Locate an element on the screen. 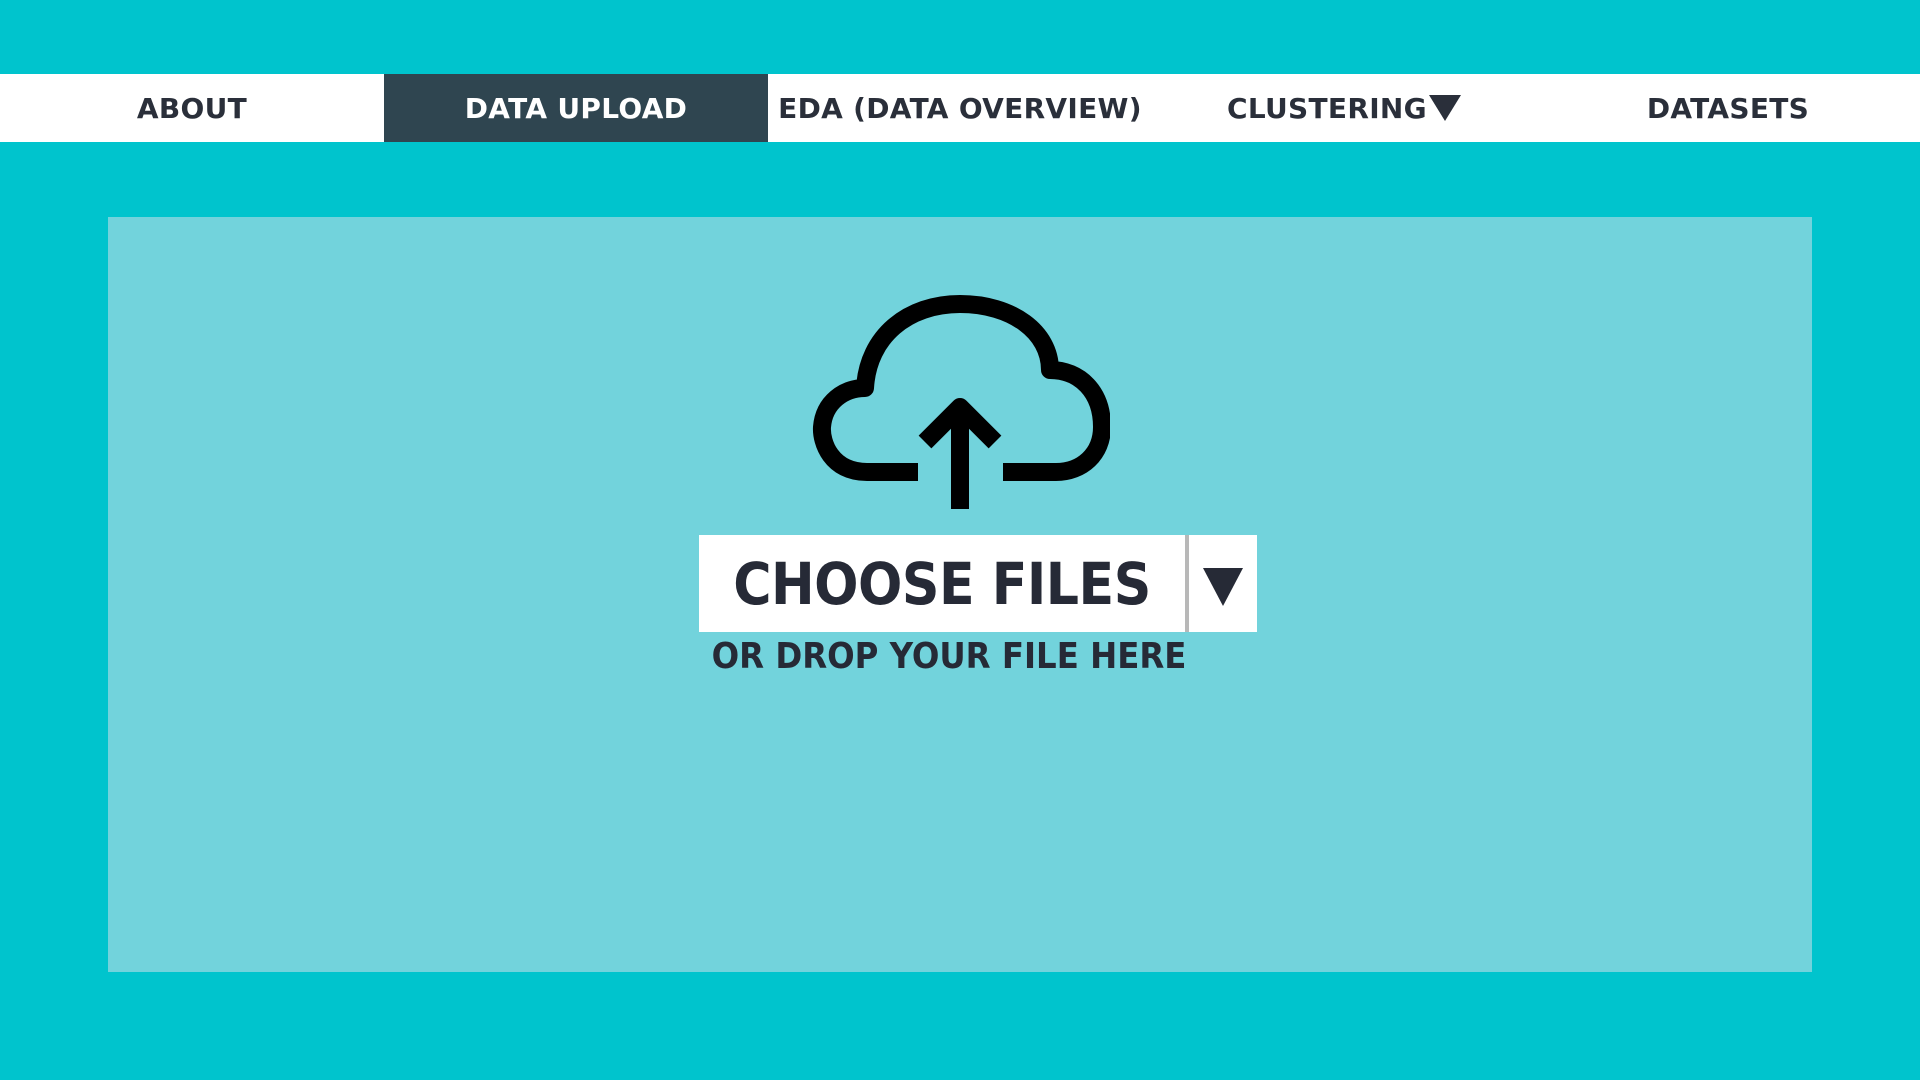 Image resolution: width=1920 pixels, height=1080 pixels. nav-tab-clustering: CLUSTERING is located at coordinates (1344, 108).